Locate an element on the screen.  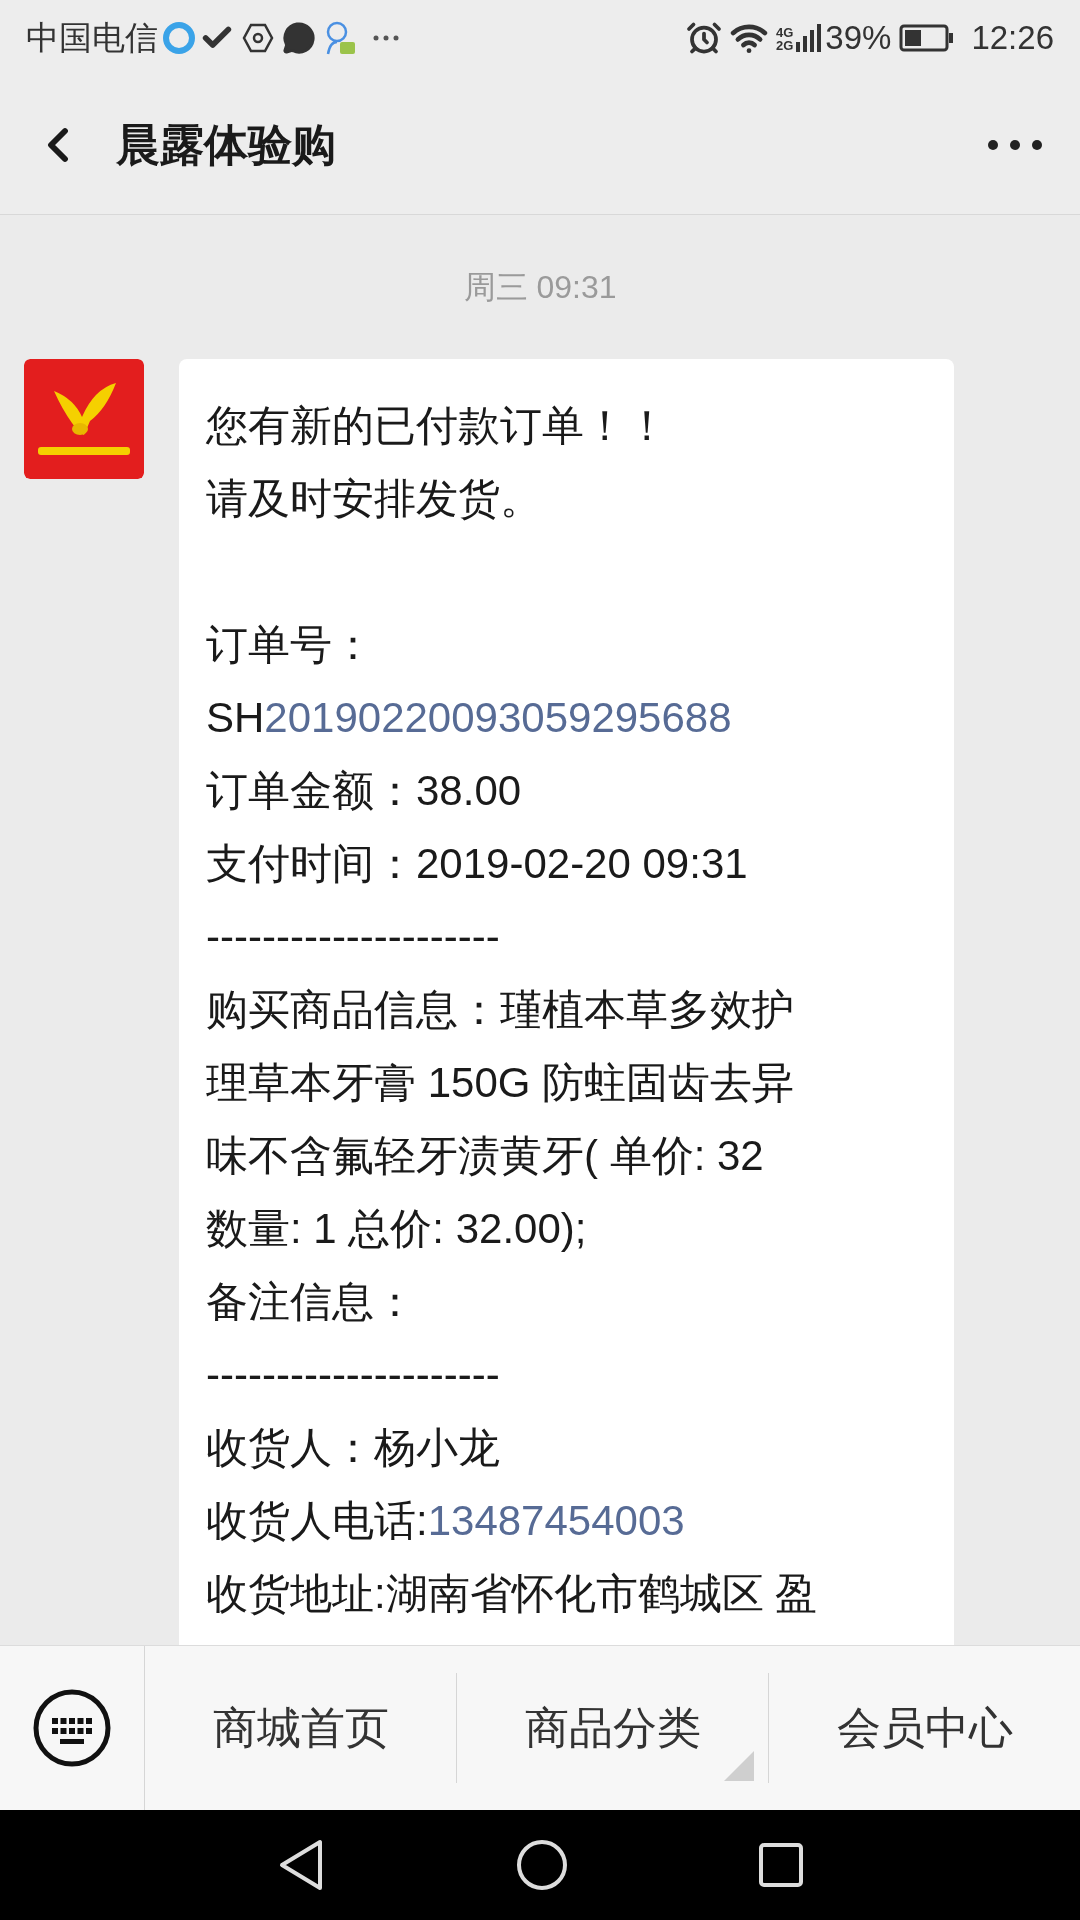
hexagon-icon is located at coordinates (258, 37).